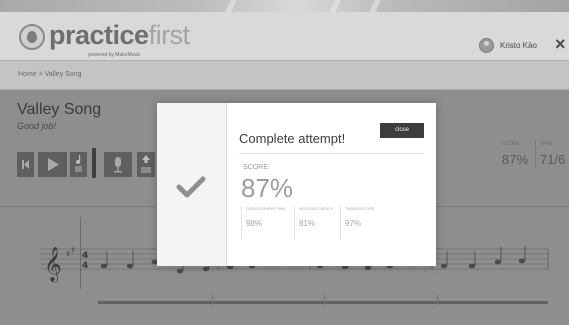 The image size is (569, 325). What do you see at coordinates (284, 6) in the screenshot?
I see `top-banner-strip` at bounding box center [284, 6].